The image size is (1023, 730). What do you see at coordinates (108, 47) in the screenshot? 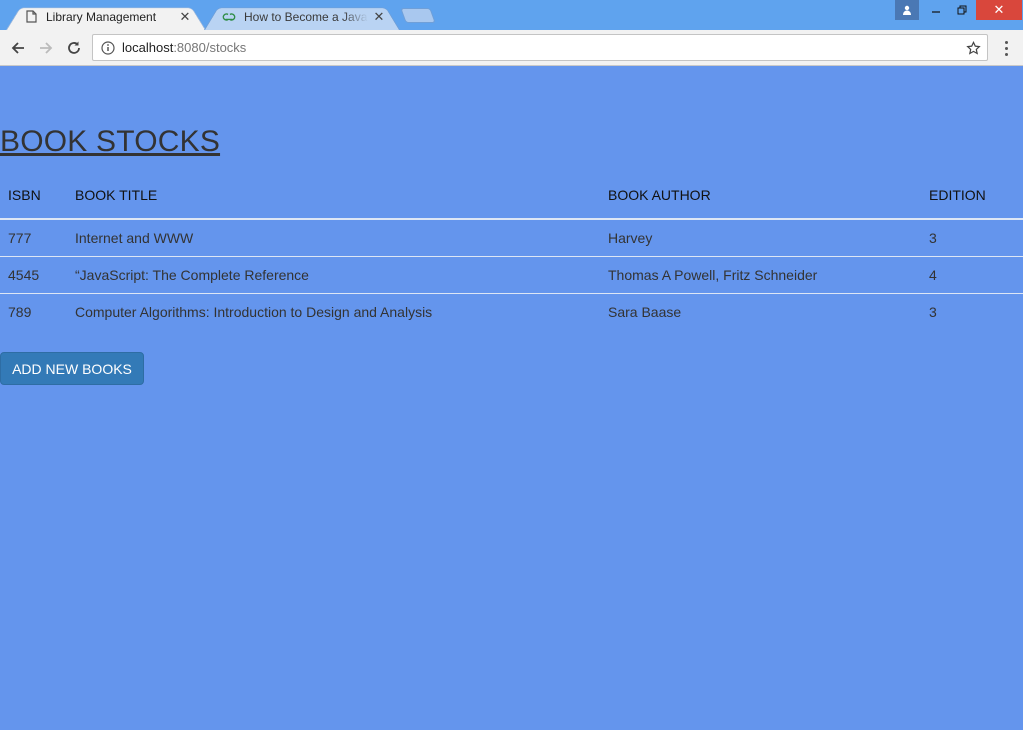
I see `info-icon` at bounding box center [108, 47].